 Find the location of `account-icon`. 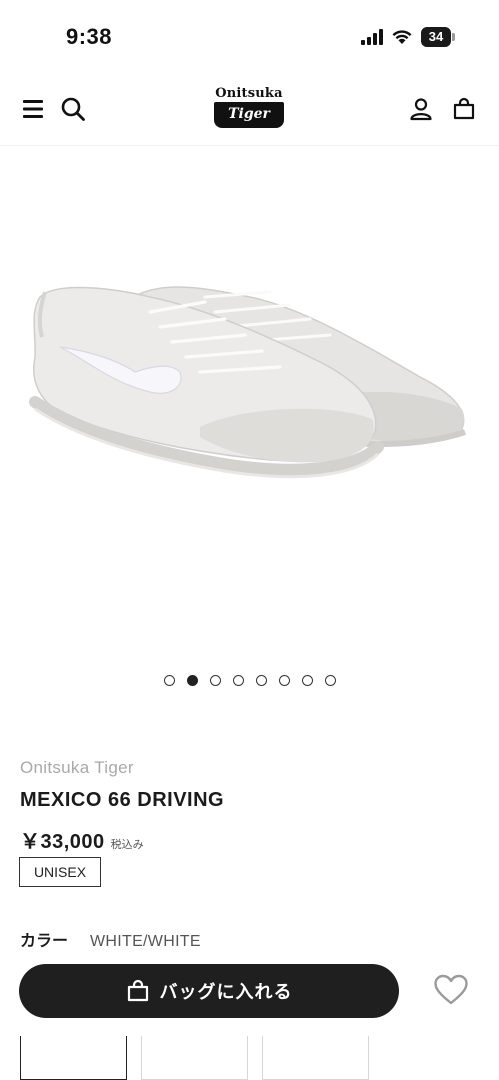

account-icon is located at coordinates (421, 109).